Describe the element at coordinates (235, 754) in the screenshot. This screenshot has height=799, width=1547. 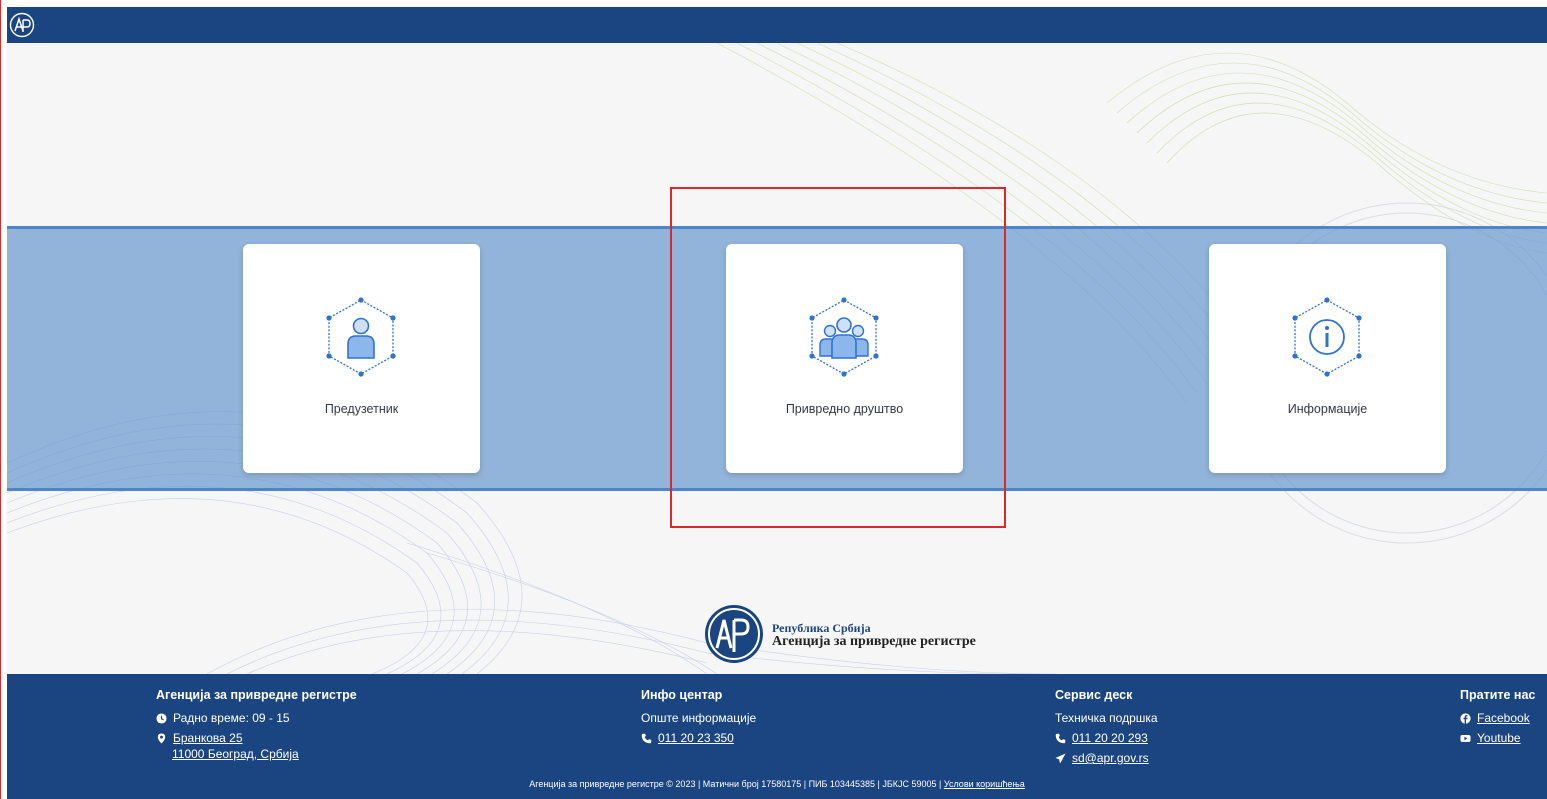
I see `footer-address-city-link: 11000 Београд, Србија` at that location.